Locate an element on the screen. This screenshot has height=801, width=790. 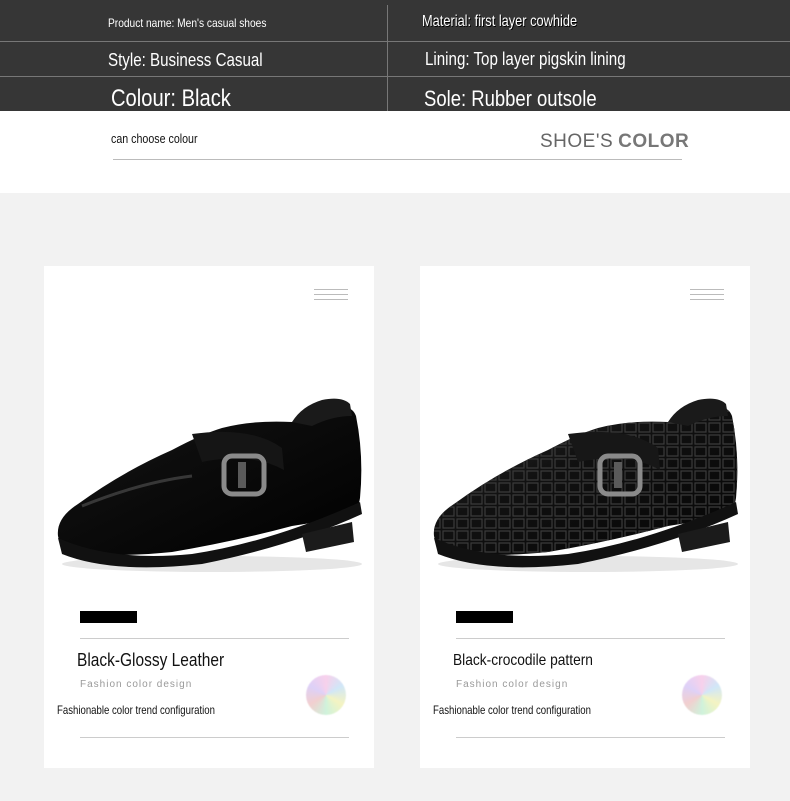
section-title-prefix: SHOE'S is located at coordinates (577, 141).